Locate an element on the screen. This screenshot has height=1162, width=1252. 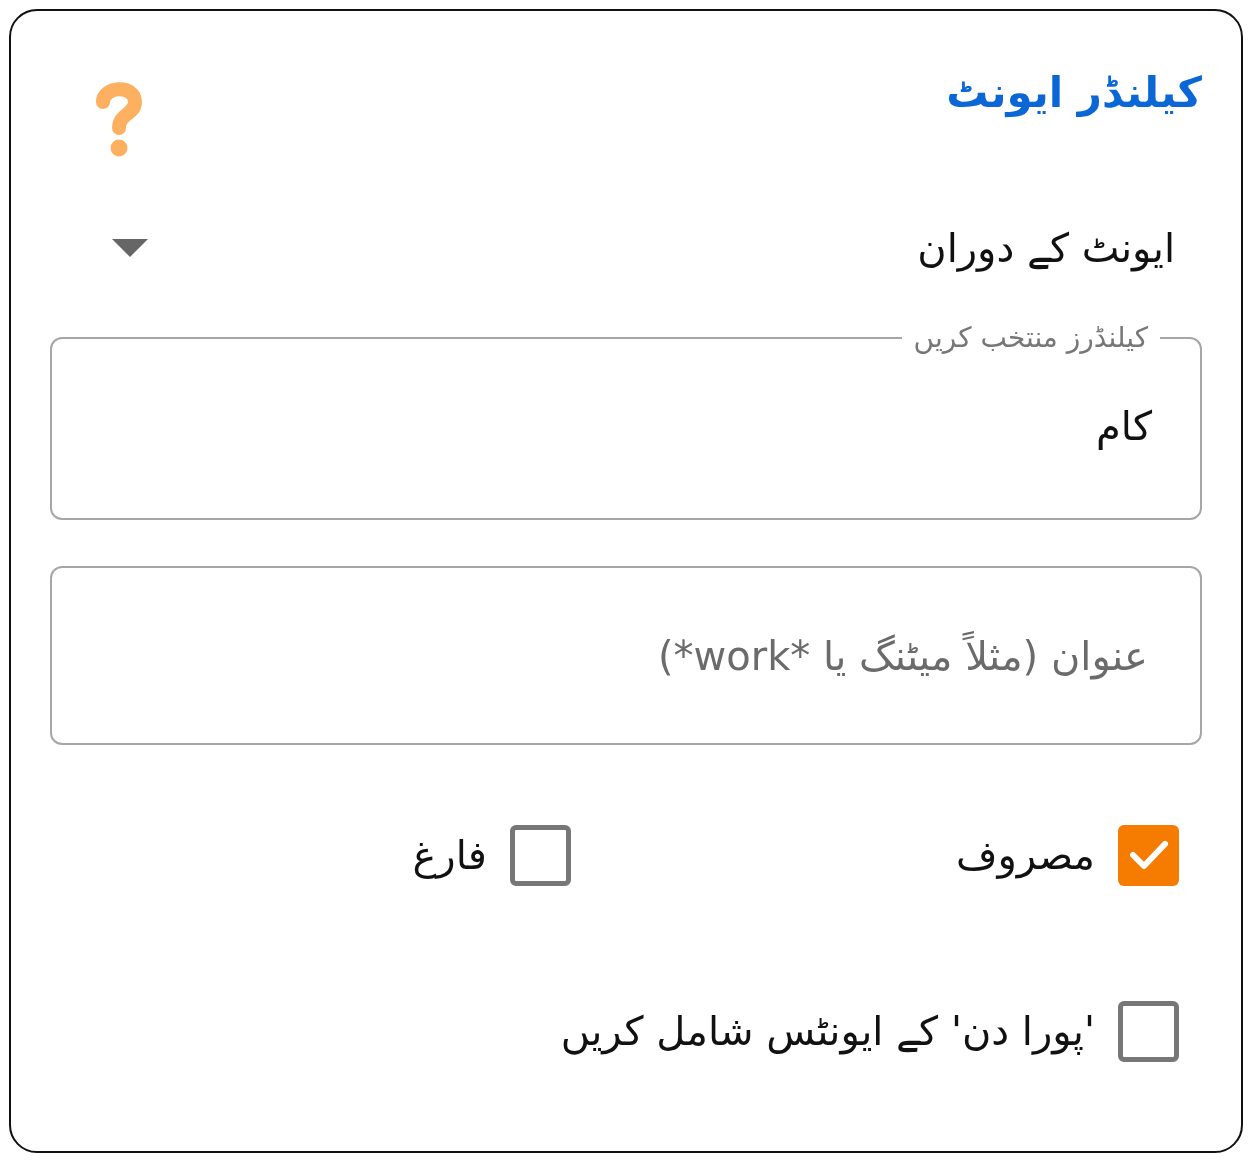
field-value: کام is located at coordinates (1124, 427).